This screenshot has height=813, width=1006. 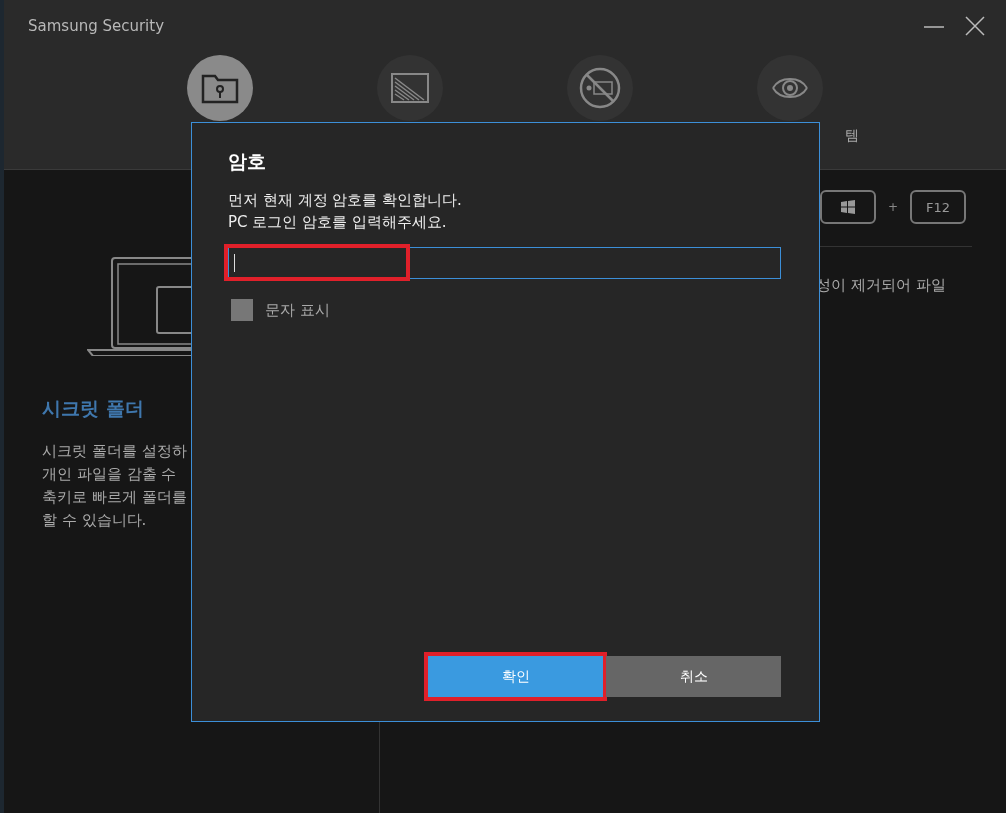 I want to click on dialog-message: 먼저 현재 계정 암호를 확인합니다. PC 로그인 암호를 입력해주세요., so click(x=345, y=211).